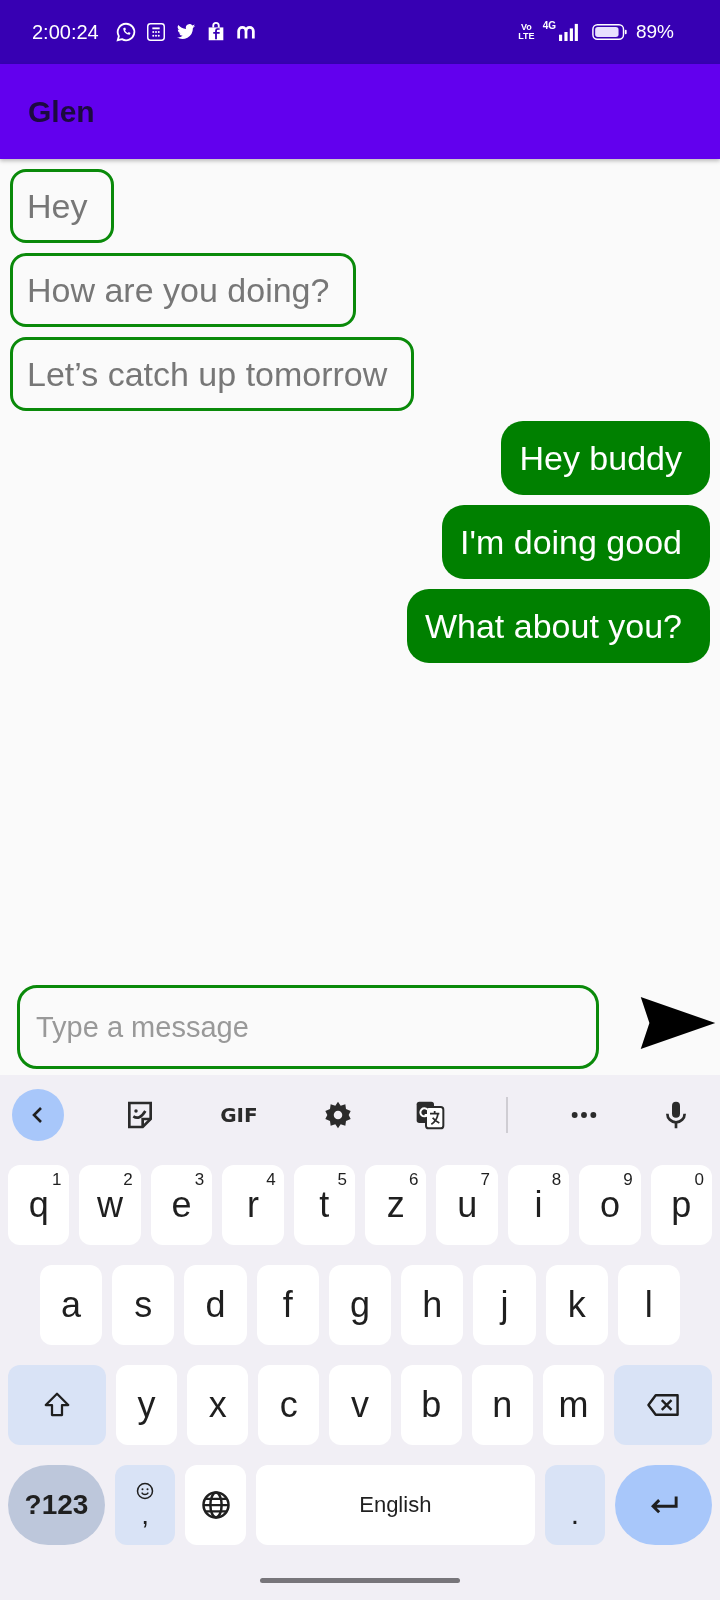 The width and height of the screenshot is (720, 1600). I want to click on language-key, so click(215, 1505).